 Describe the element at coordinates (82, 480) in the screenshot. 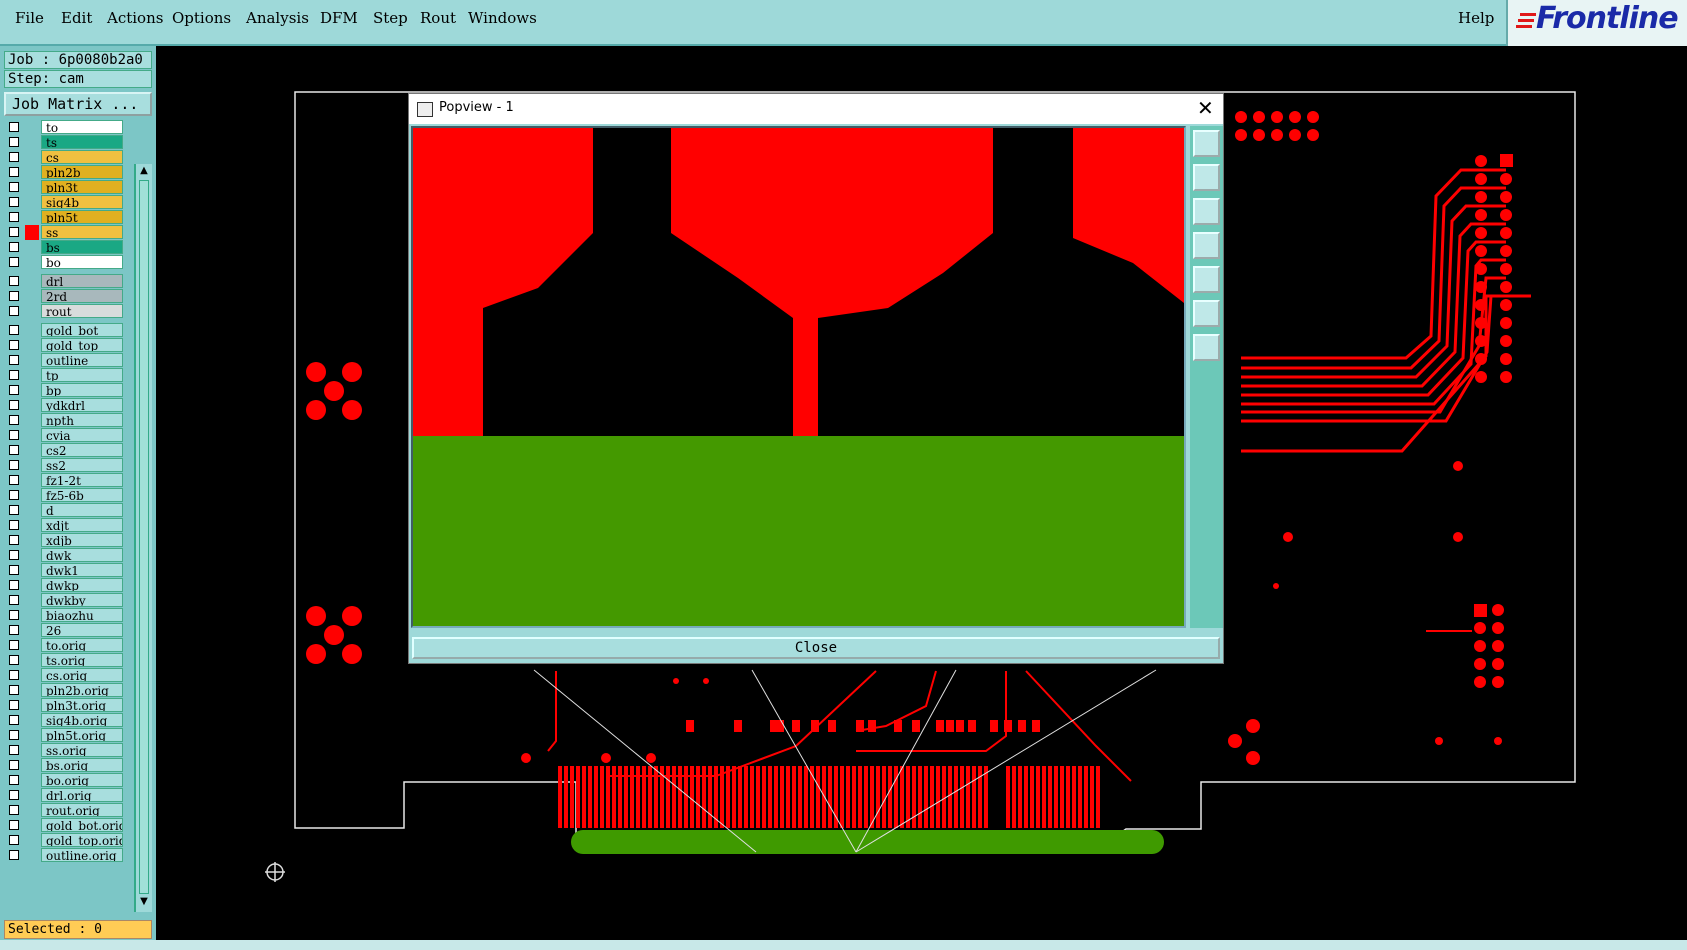

I see `layer-name: fz1-2t` at that location.